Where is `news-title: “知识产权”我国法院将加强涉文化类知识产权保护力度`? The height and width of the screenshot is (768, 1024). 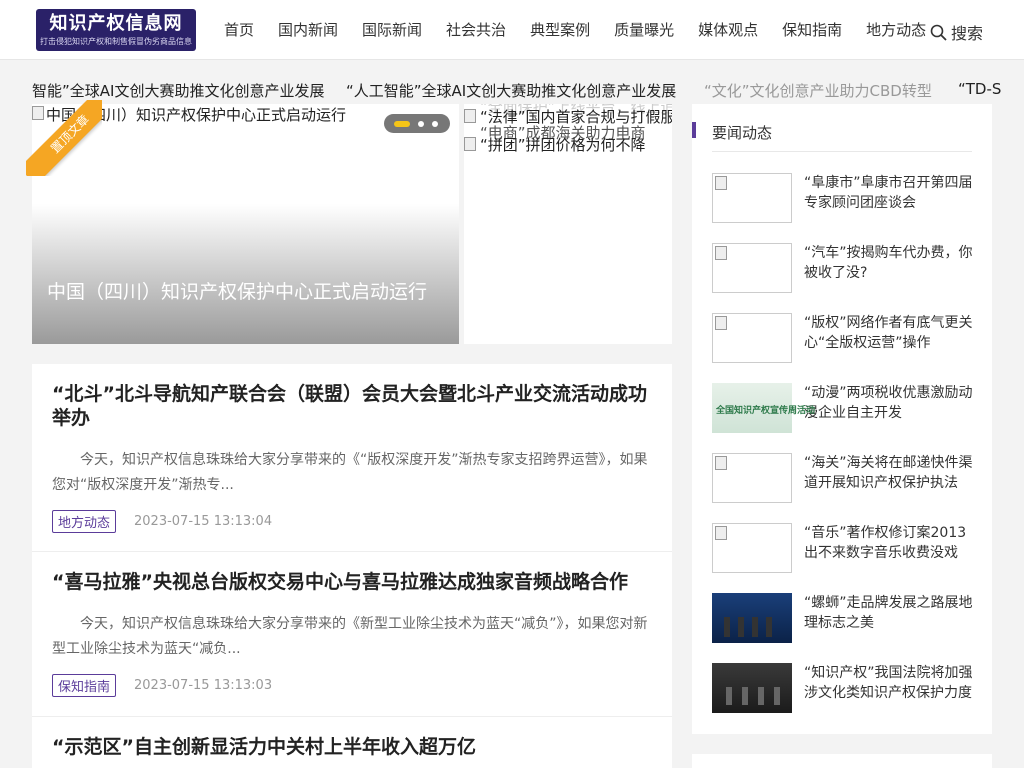 news-title: “知识产权”我国法院将加强涉文化类知识产权保护力度 is located at coordinates (889, 688).